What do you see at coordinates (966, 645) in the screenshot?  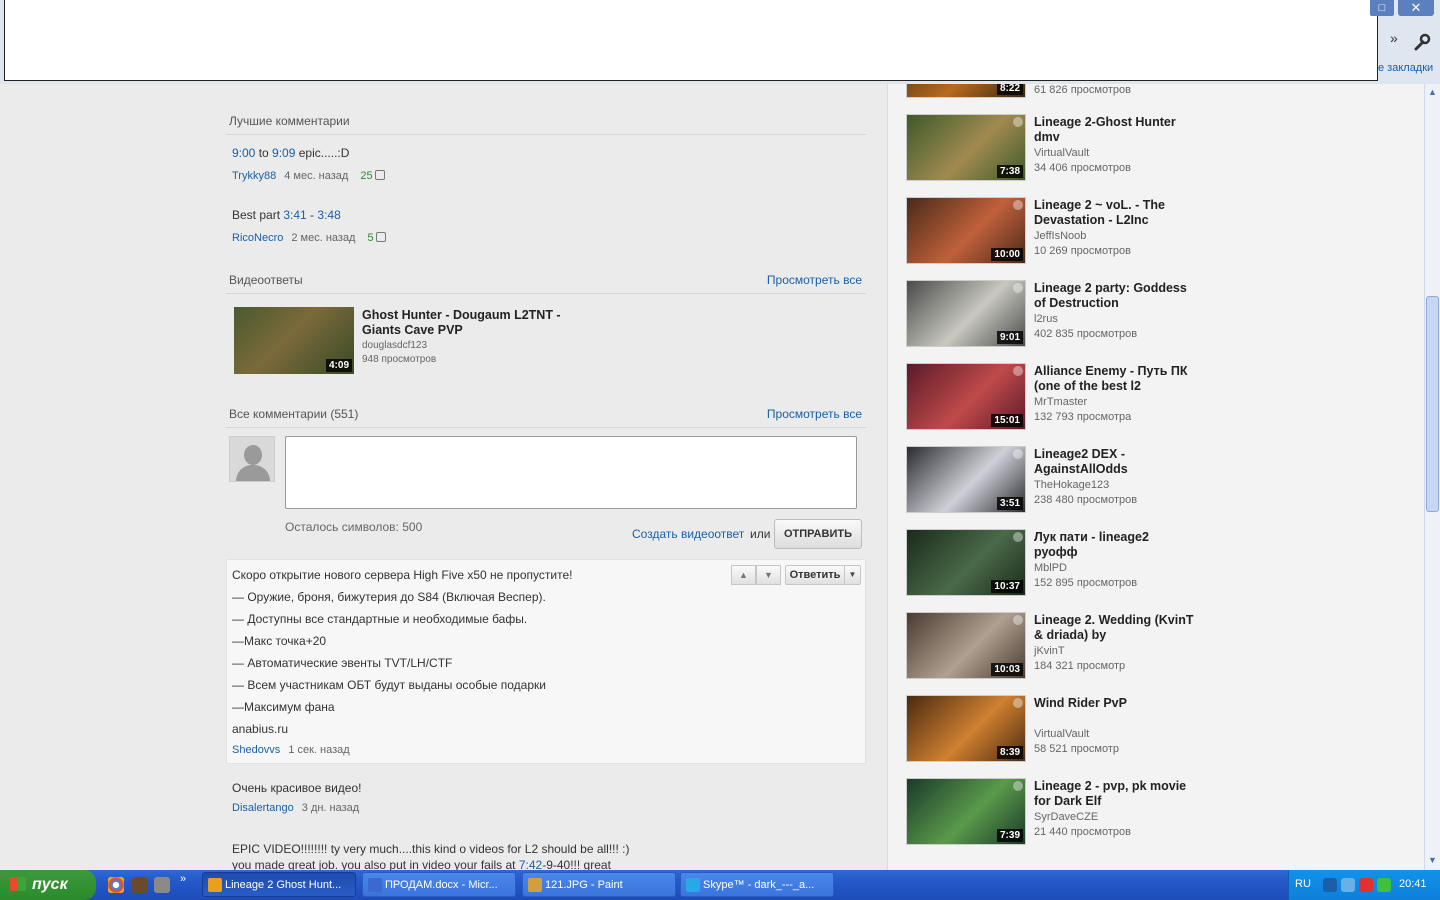 I see `video-thumbnail: 10:03` at bounding box center [966, 645].